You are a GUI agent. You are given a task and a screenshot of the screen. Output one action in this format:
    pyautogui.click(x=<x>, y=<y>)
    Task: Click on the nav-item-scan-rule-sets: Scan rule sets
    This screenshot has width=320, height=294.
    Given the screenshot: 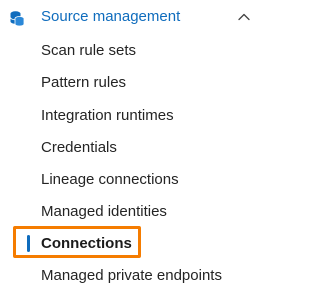 What is the action you would take?
    pyautogui.click(x=133, y=50)
    